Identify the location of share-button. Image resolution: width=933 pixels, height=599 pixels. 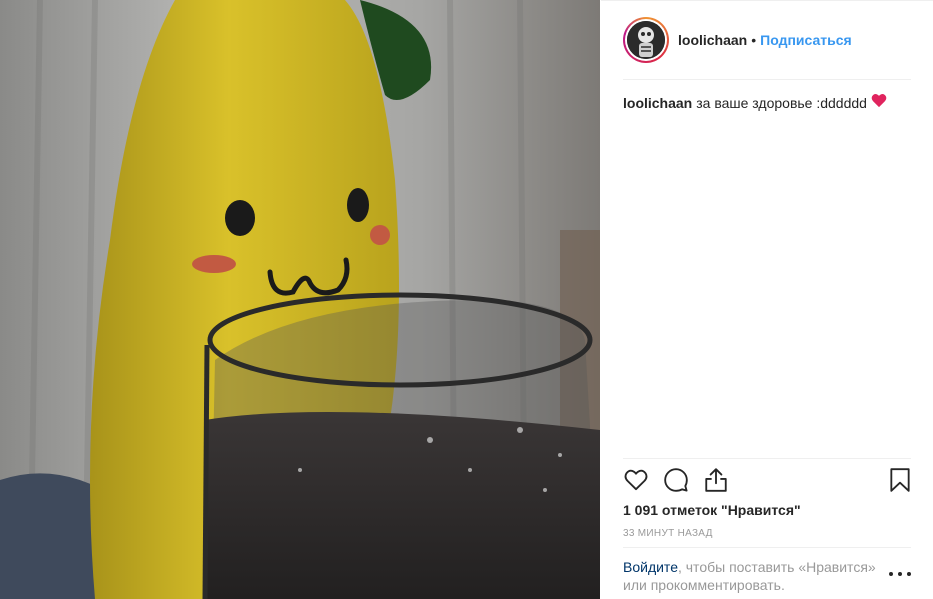
(717, 481).